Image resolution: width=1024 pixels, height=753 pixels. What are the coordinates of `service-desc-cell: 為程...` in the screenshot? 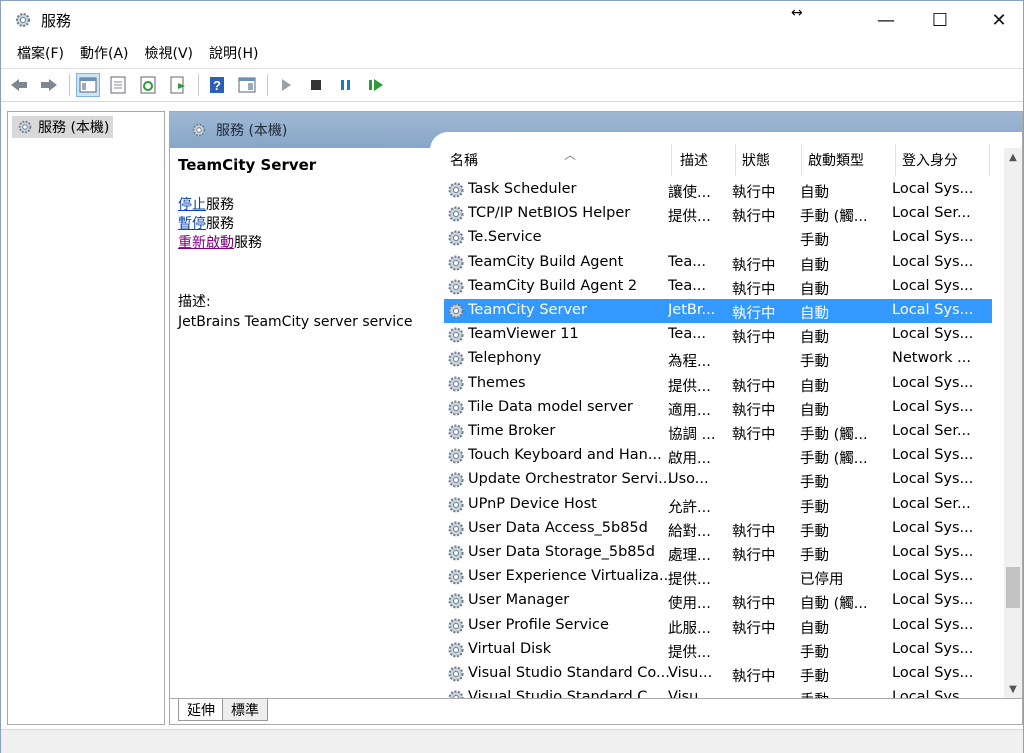 It's located at (689, 362).